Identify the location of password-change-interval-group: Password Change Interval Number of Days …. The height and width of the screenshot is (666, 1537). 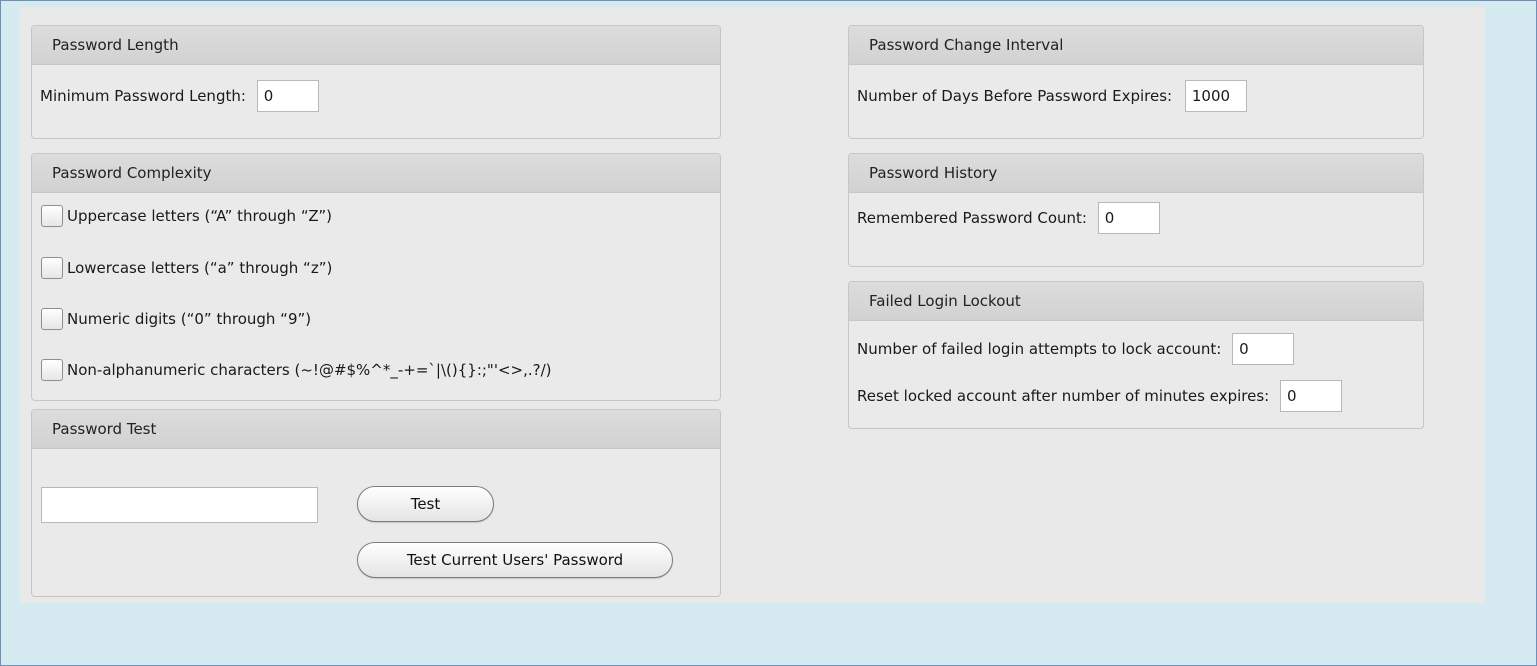
(1136, 82).